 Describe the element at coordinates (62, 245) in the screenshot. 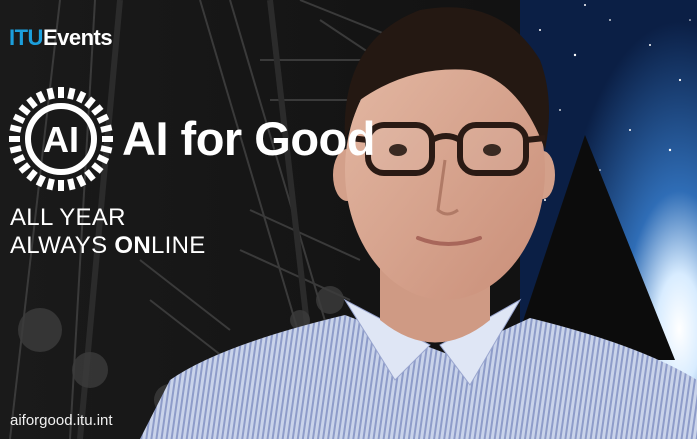

I see `tagline-always: ALWAYS` at that location.